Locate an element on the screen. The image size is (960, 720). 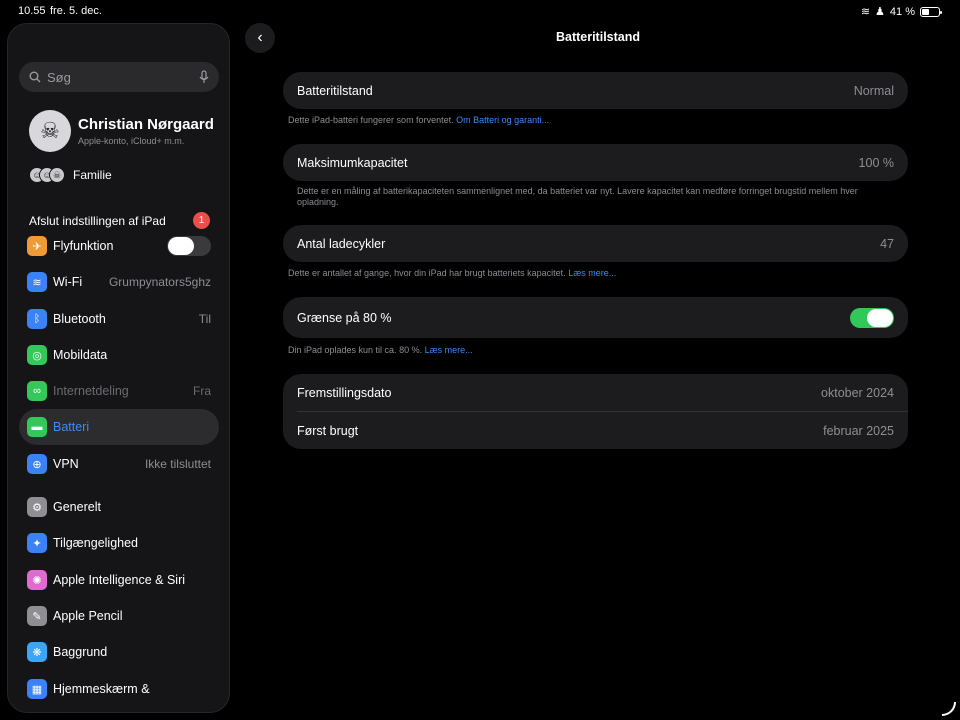
profile-subtitle: Apple-konto, iCloud+ m.m. is located at coordinates (131, 141).